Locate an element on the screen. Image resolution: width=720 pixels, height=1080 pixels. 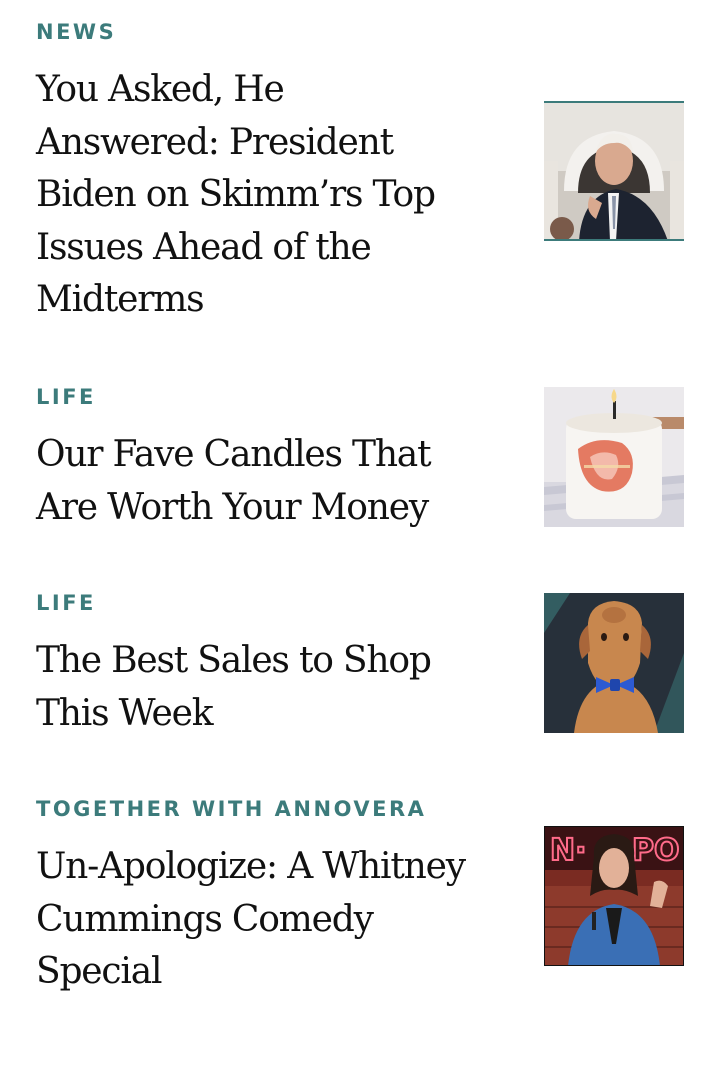
candle-thumbnail is located at coordinates (614, 457).